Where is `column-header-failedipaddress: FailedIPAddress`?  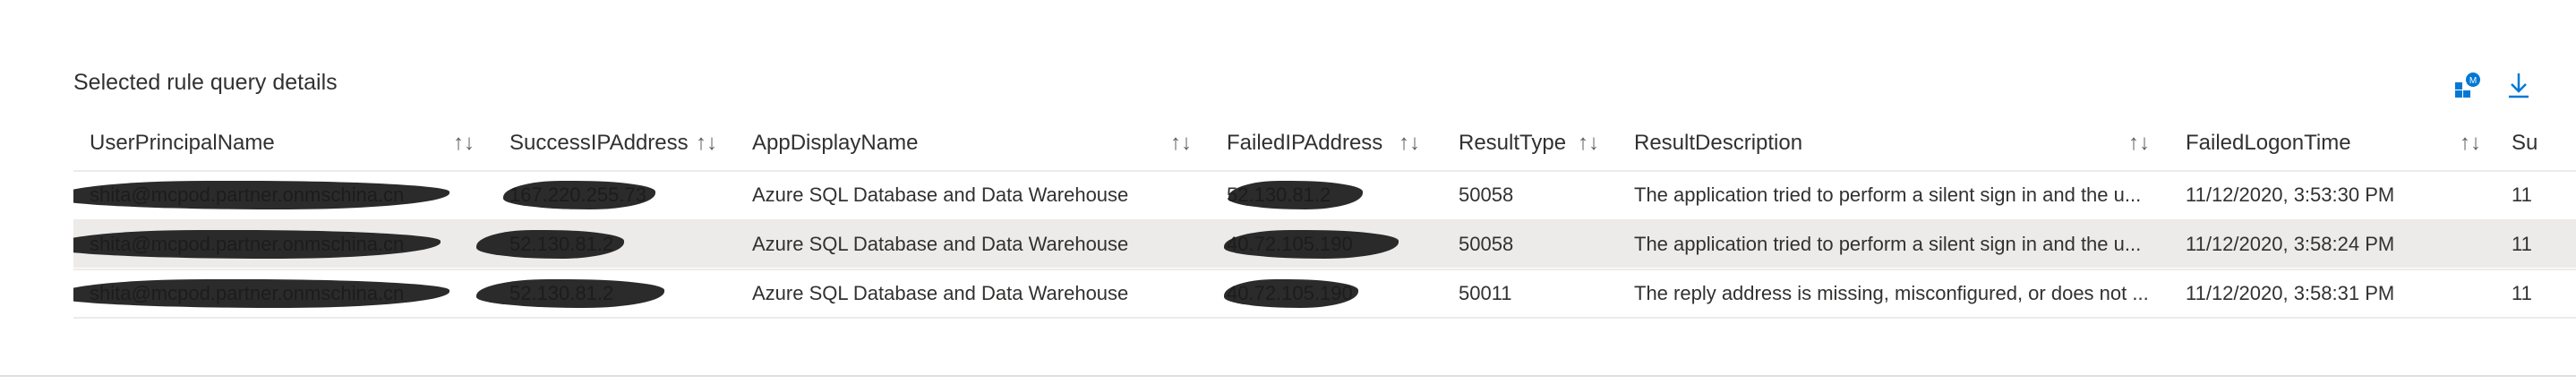 column-header-failedipaddress: FailedIPAddress is located at coordinates (1304, 143).